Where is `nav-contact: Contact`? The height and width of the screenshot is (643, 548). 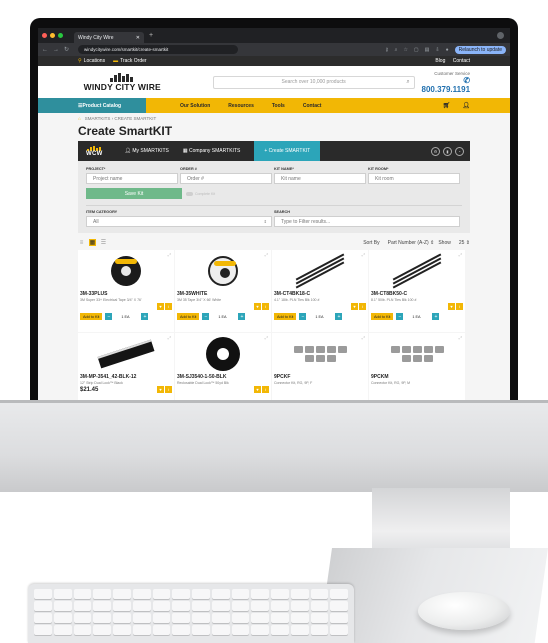
nav-contact: Contact is located at coordinates (312, 106).